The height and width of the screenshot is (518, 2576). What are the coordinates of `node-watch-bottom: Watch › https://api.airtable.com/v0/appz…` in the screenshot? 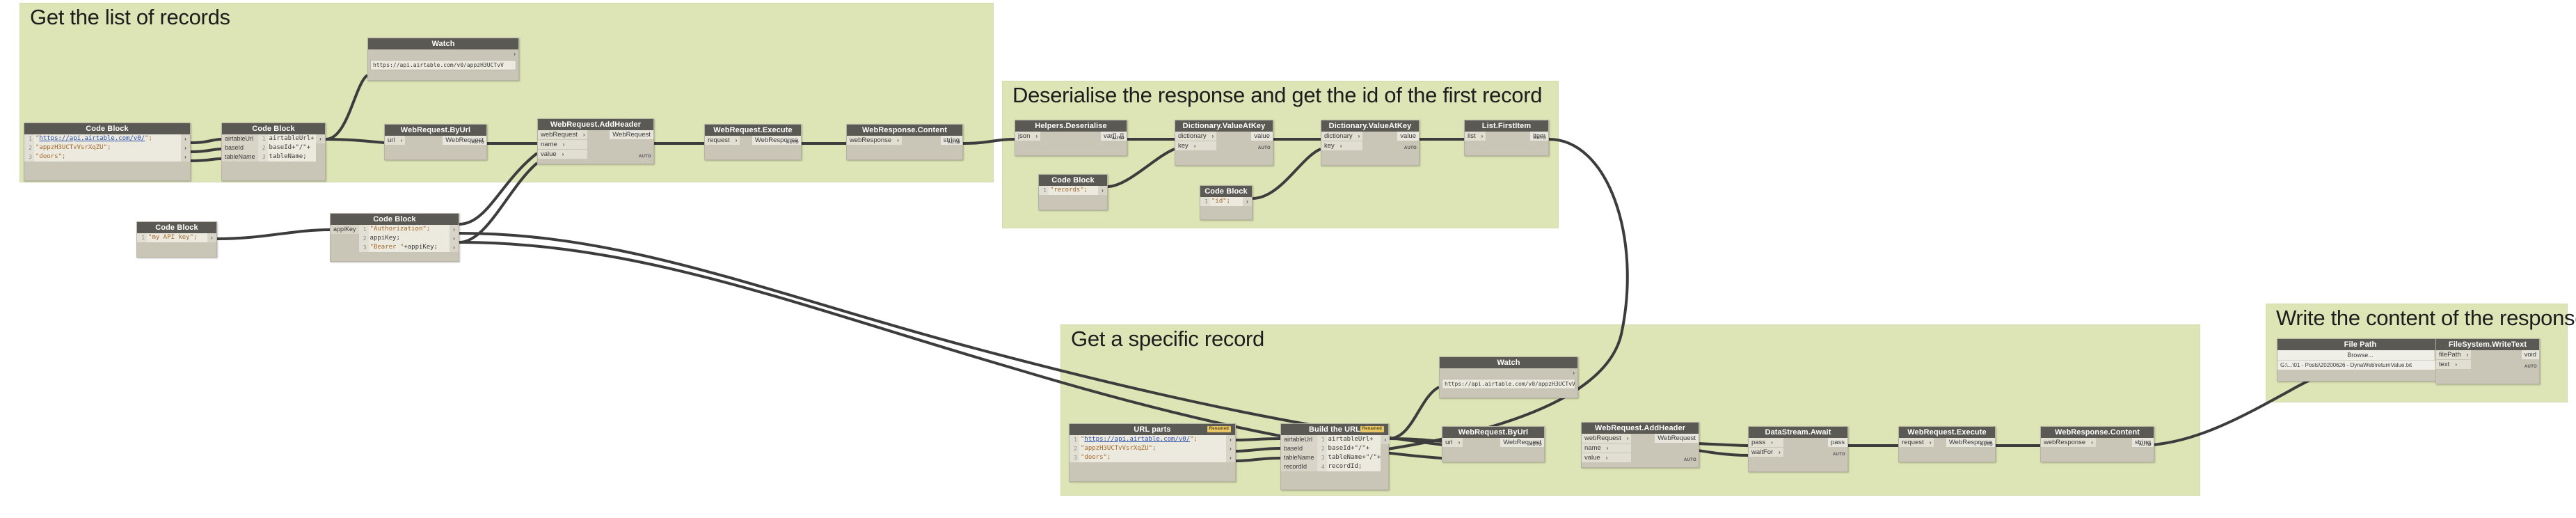 It's located at (1508, 377).